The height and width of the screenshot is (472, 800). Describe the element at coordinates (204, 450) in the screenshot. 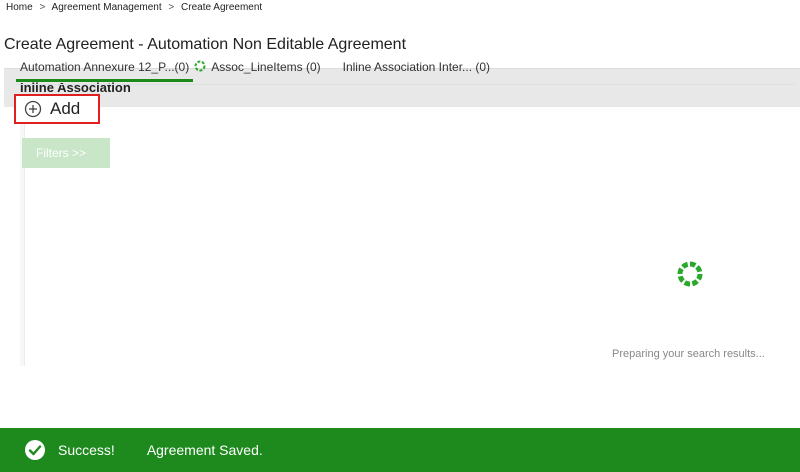

I see `toast-message: Agreement Saved.` at that location.